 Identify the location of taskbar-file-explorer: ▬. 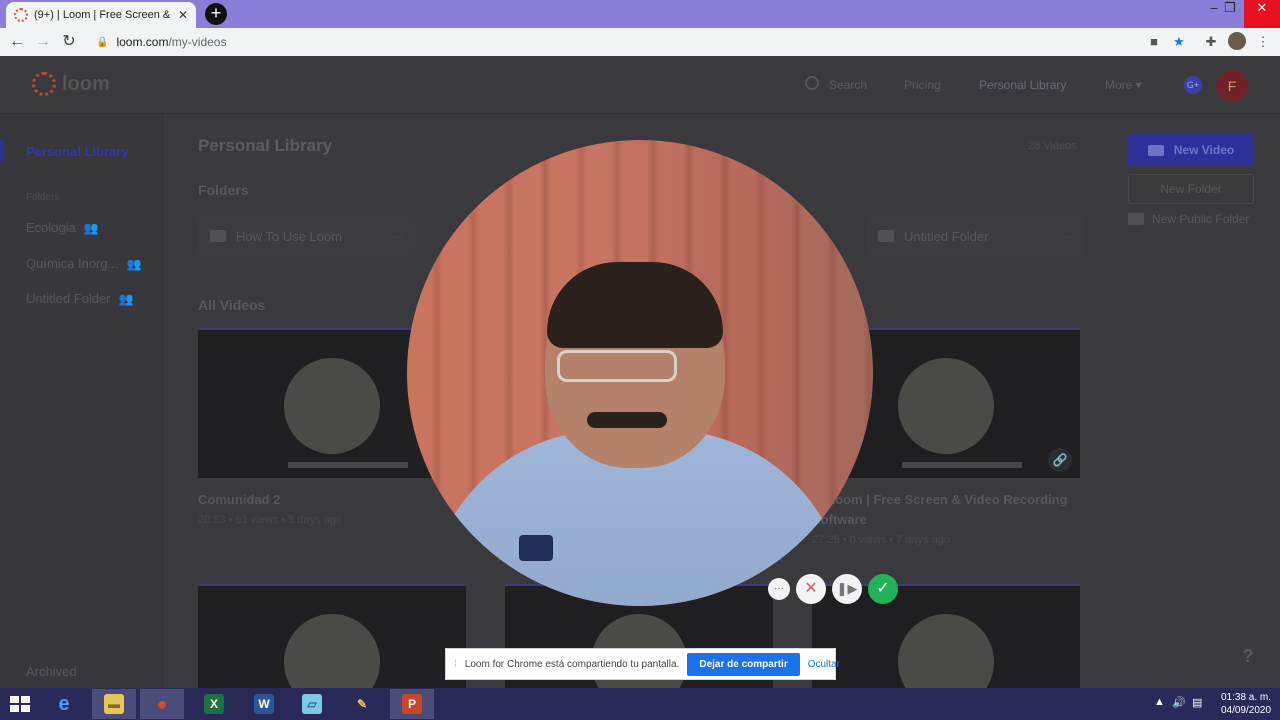
(114, 704).